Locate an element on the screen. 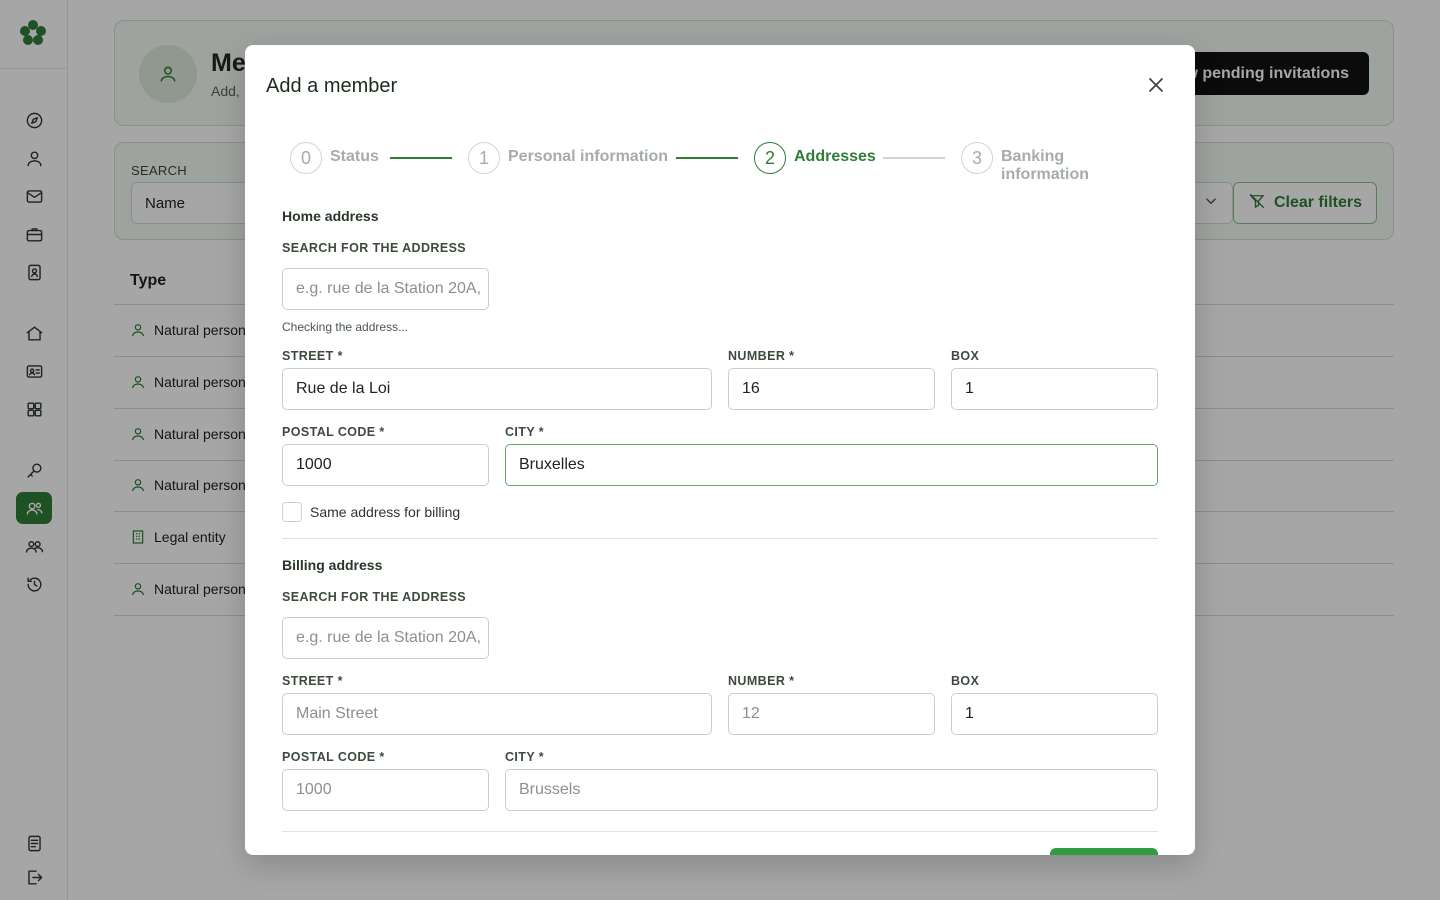 This screenshot has height=900, width=1440. home-city-label: CITY * is located at coordinates (524, 432).